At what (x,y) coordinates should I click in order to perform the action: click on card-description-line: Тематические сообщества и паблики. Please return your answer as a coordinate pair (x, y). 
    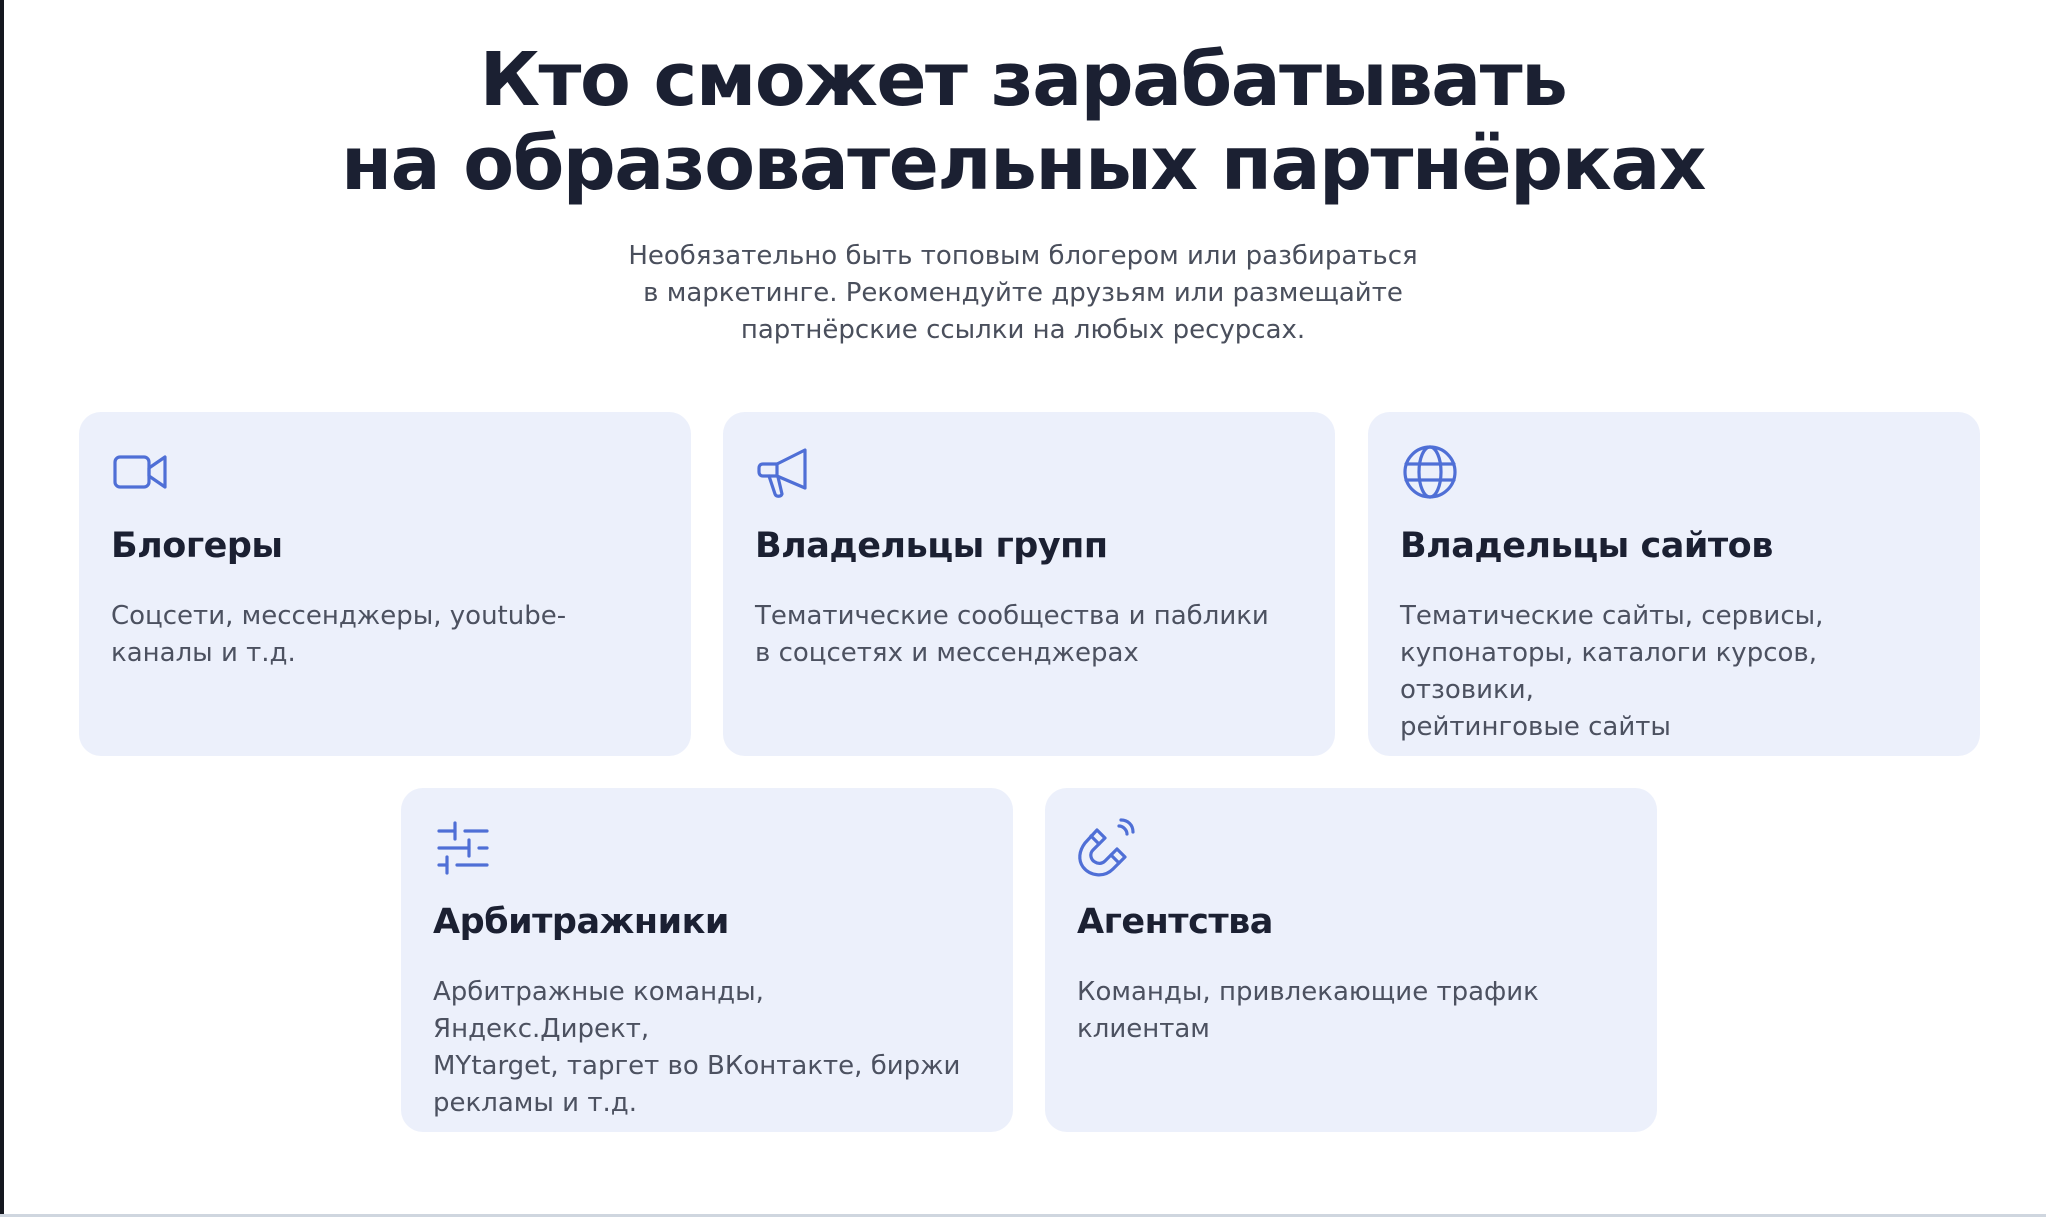
    Looking at the image, I should click on (1012, 616).